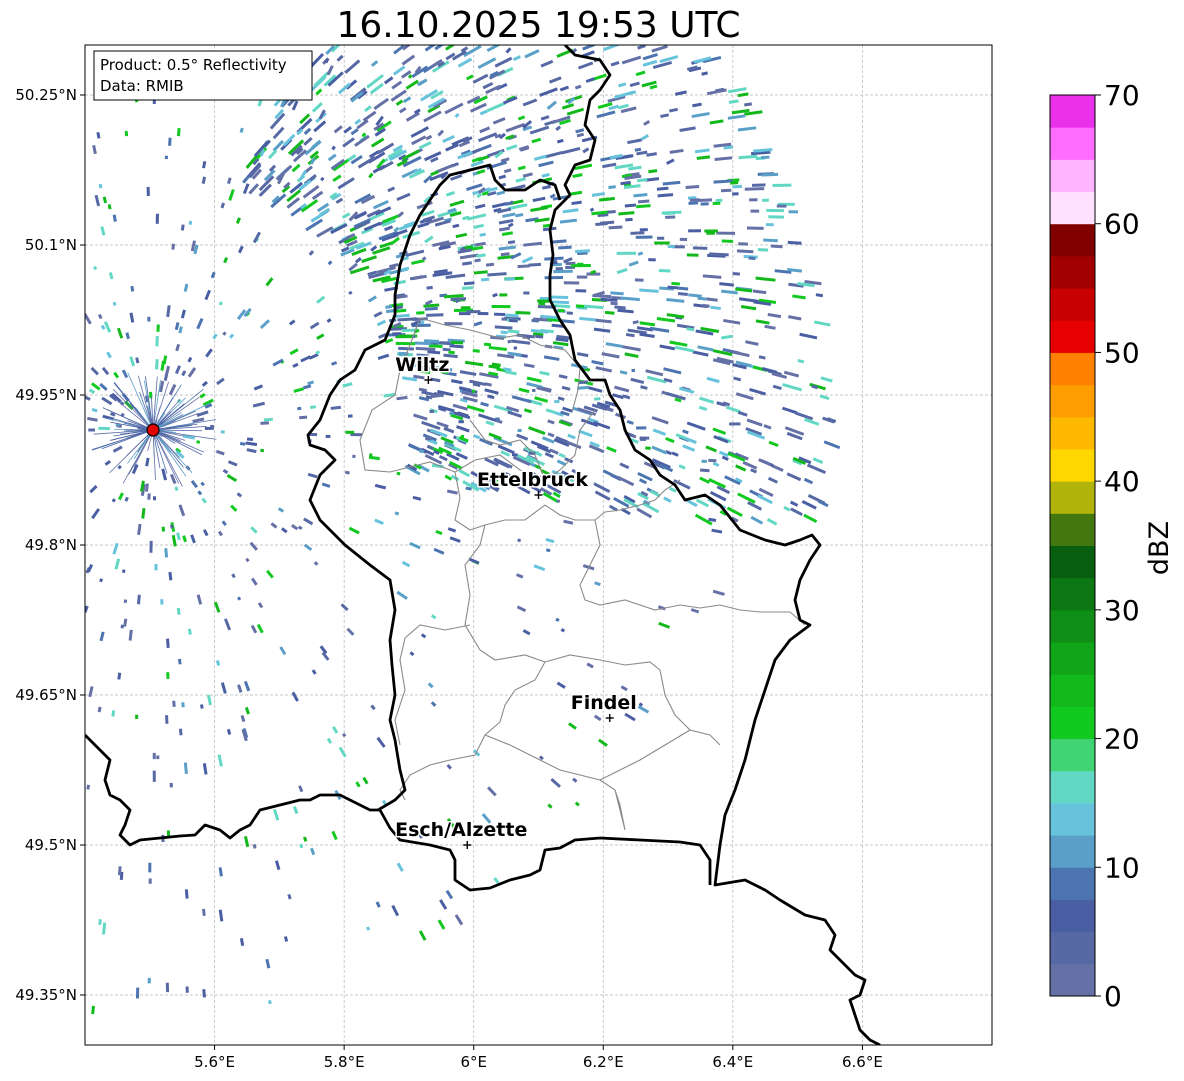 The width and height of the screenshot is (1184, 1081). What do you see at coordinates (1122, 739) in the screenshot?
I see `colorbar-tick-label: 20` at bounding box center [1122, 739].